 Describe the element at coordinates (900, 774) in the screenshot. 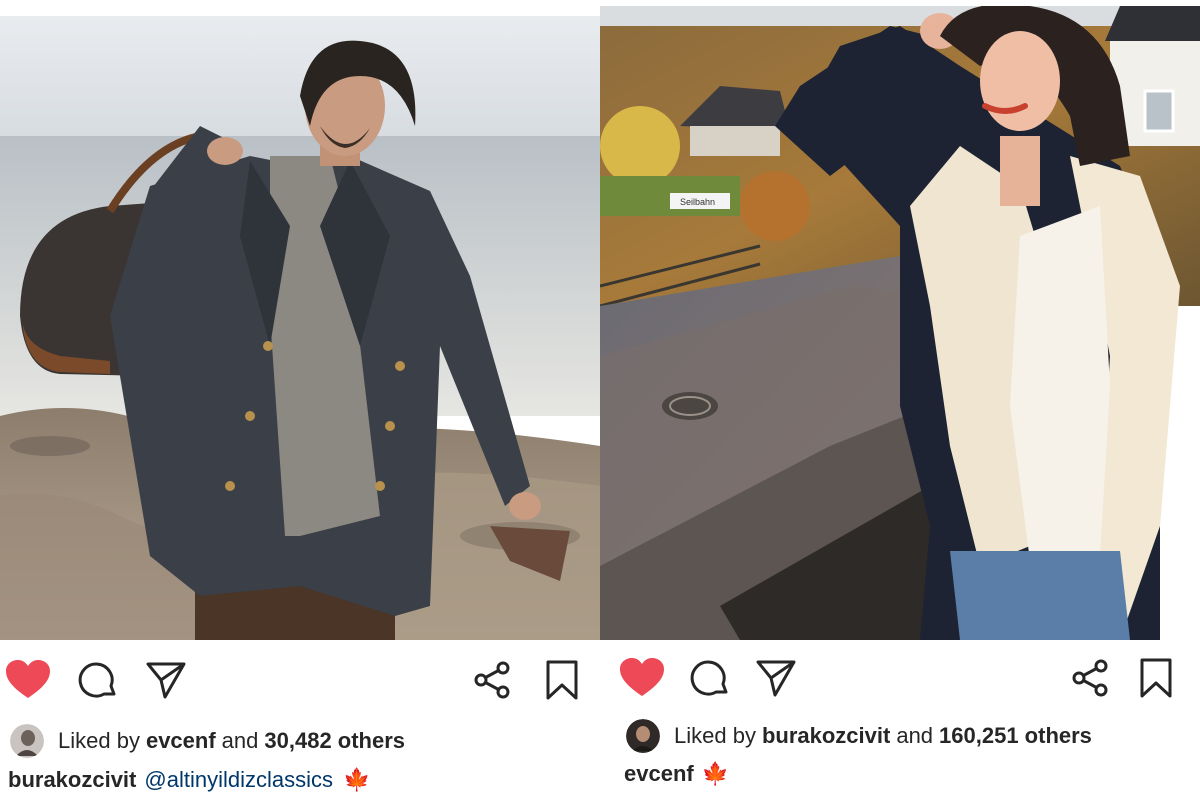

I see `post-caption: evcenf 🍁` at that location.